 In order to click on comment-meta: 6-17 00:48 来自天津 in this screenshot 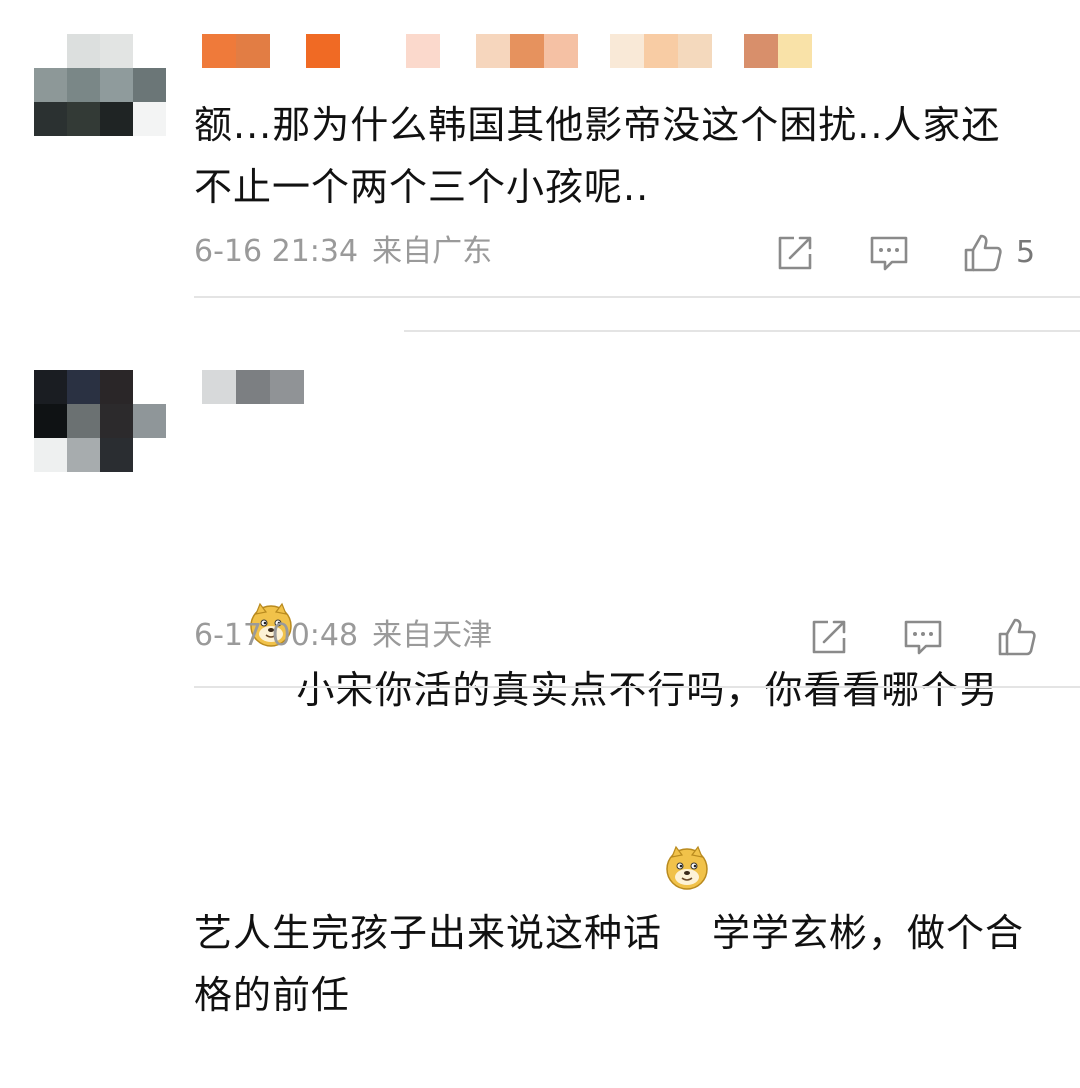, I will do `click(350, 636)`.